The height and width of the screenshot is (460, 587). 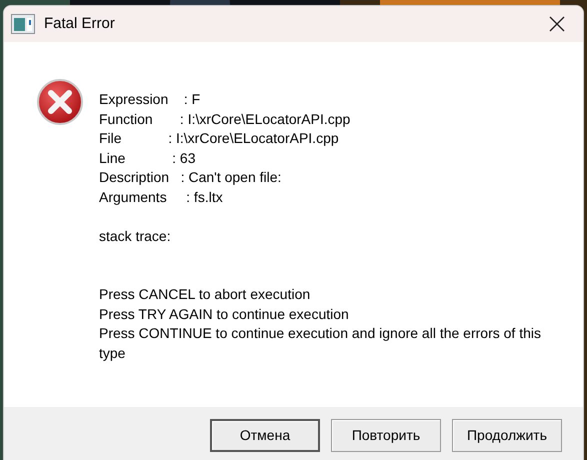 I want to click on instruction-line: Press CONTINUE to continue execution and ignore all the errors of this type, so click(x=320, y=343).